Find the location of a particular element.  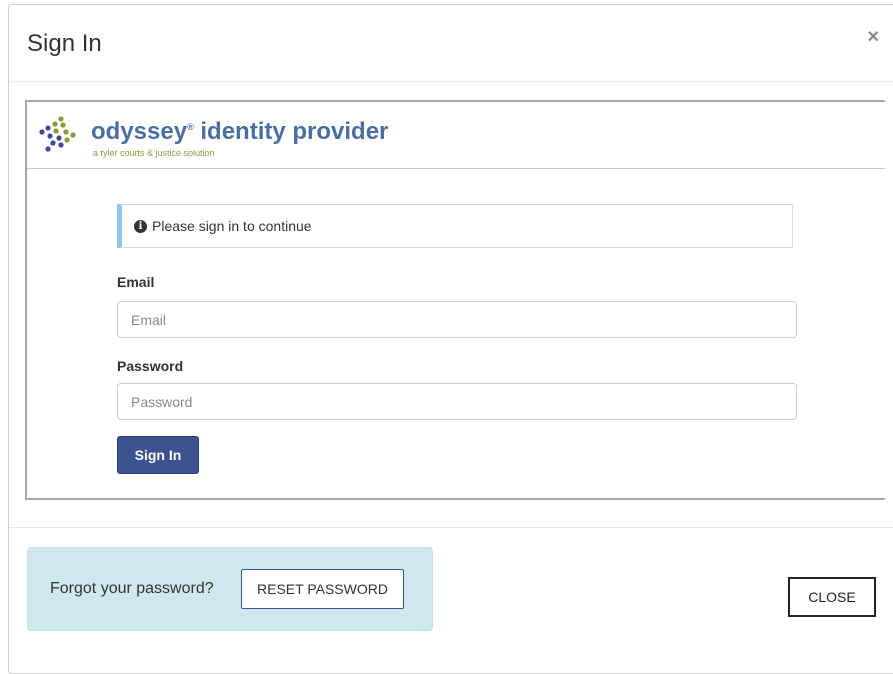

reset-password-button: RESET PASSWORD is located at coordinates (322, 589).